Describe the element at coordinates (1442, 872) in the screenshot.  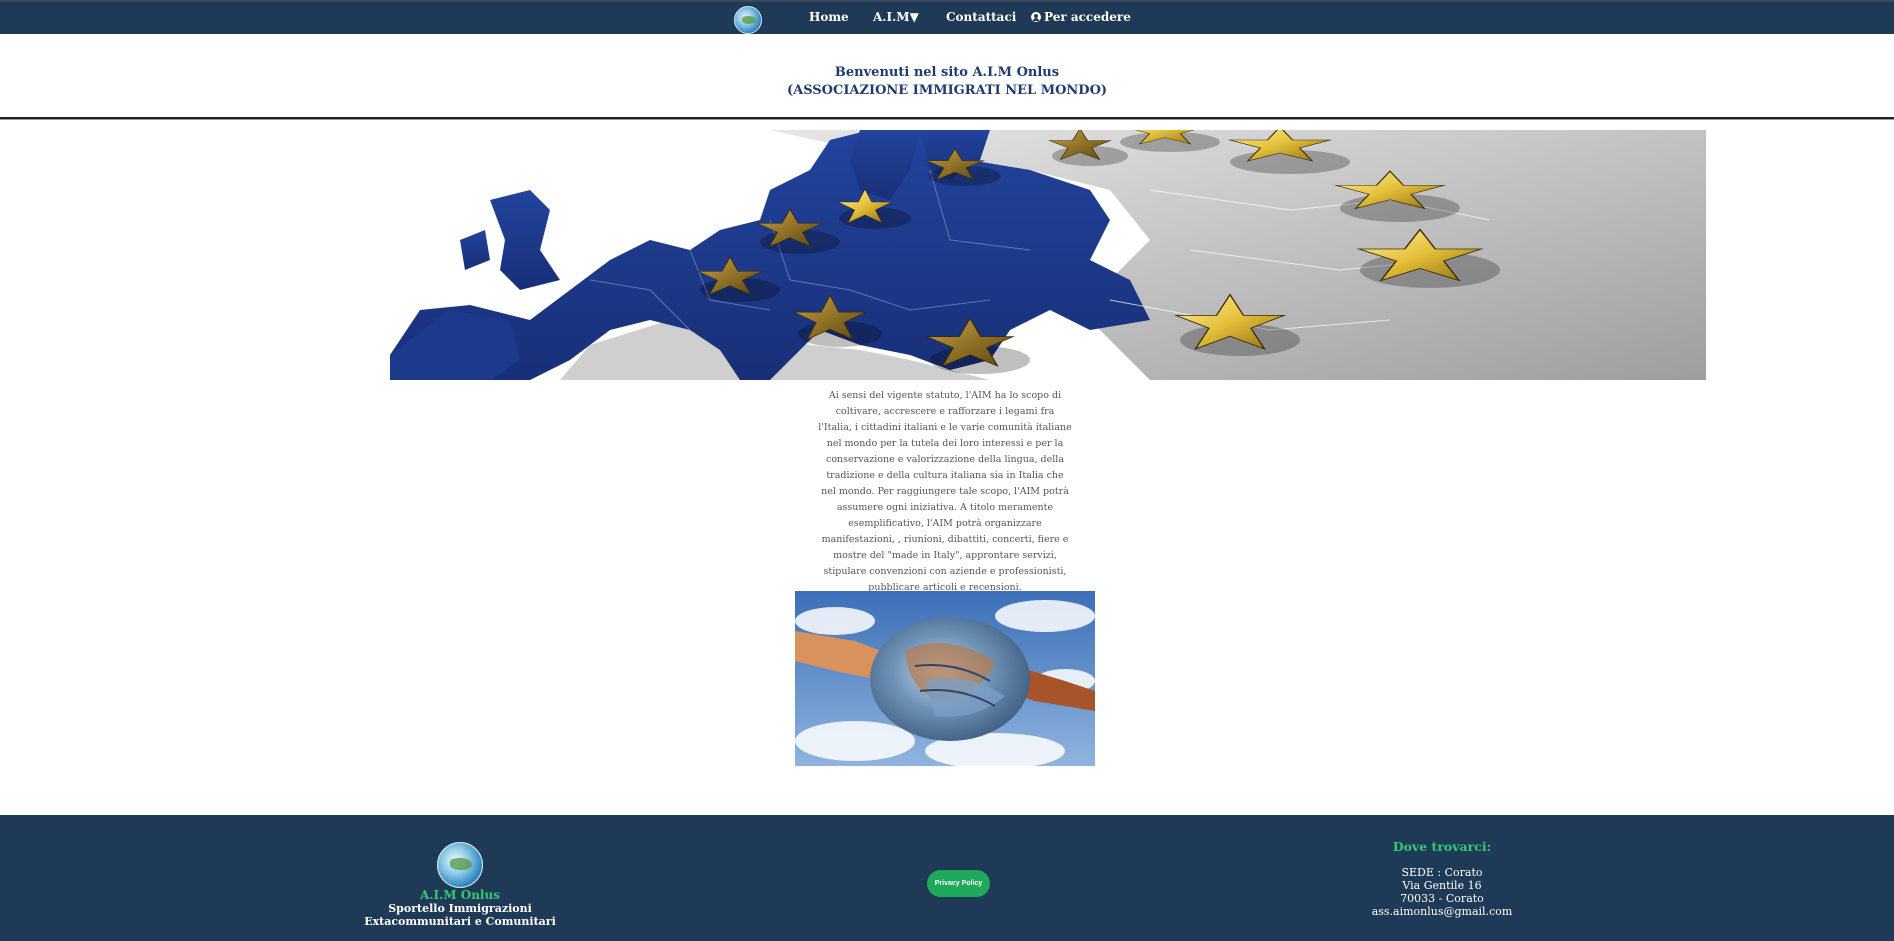
I see `address-line-1: SEDE : Corato` at that location.